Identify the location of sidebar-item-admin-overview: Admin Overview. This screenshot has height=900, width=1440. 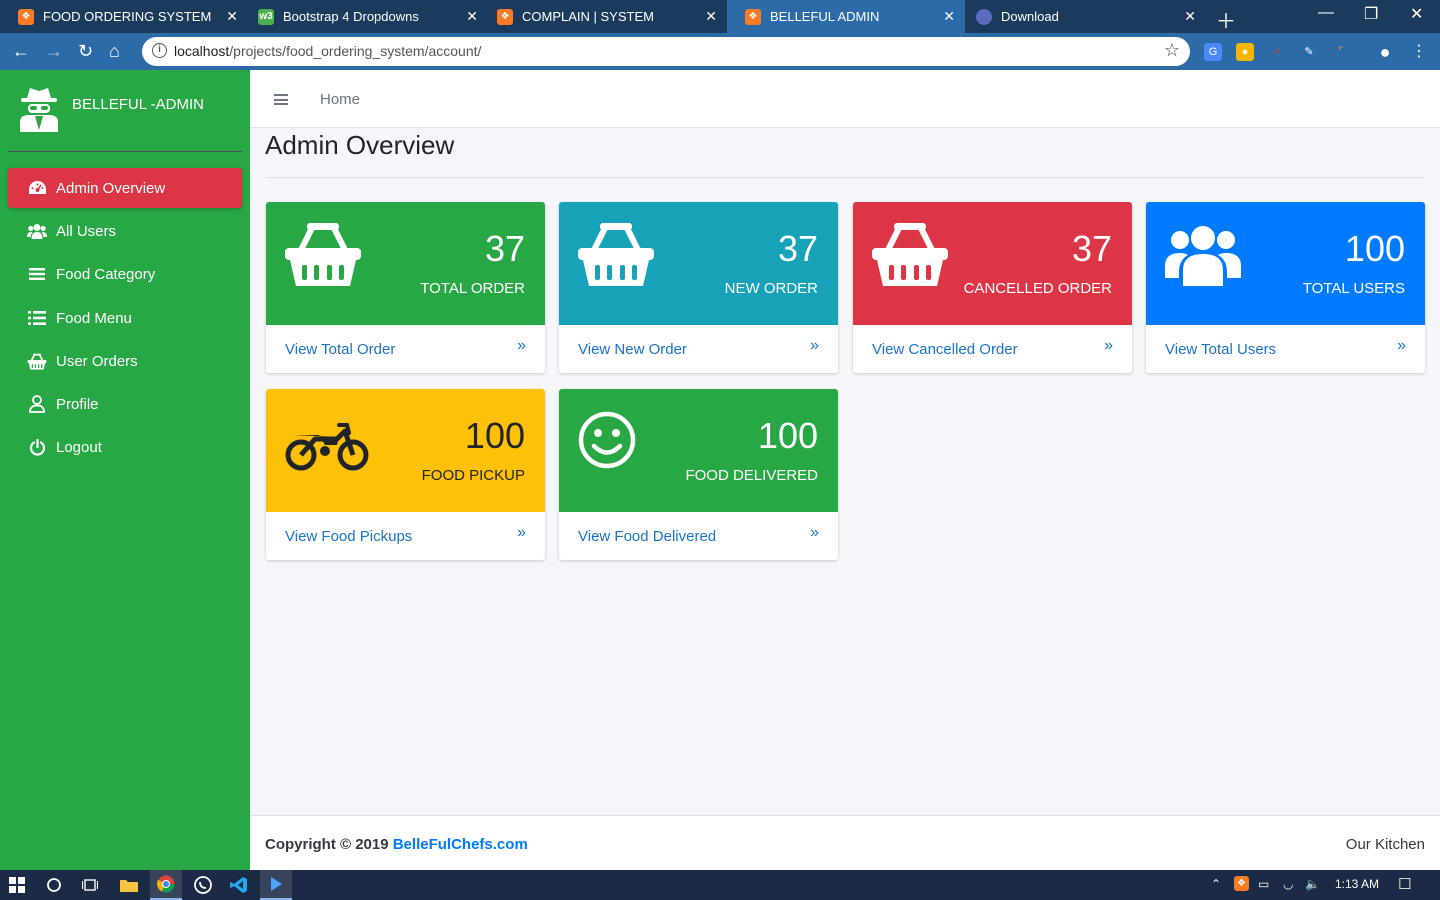
(125, 188).